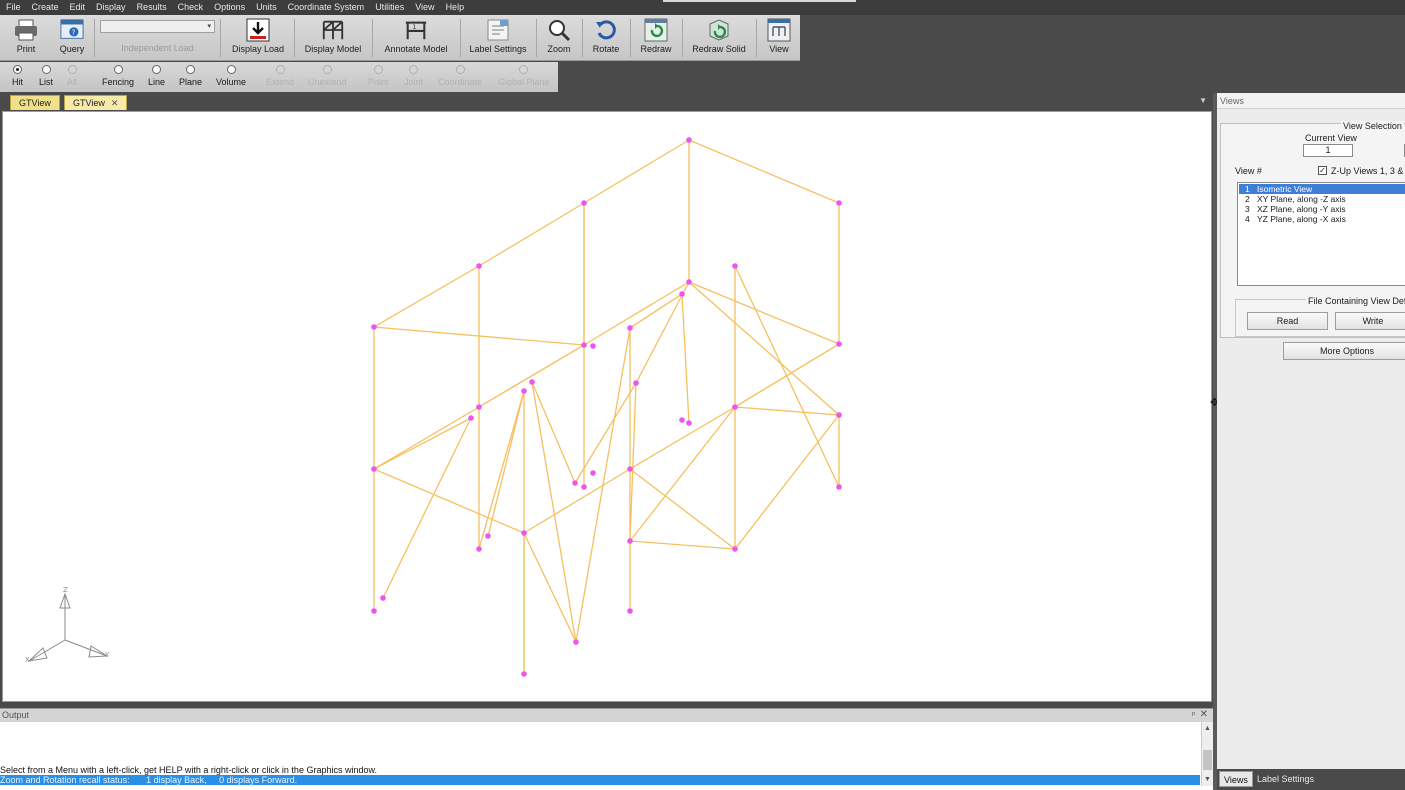 The height and width of the screenshot is (790, 1405). I want to click on radio-all: All, so click(72, 76).